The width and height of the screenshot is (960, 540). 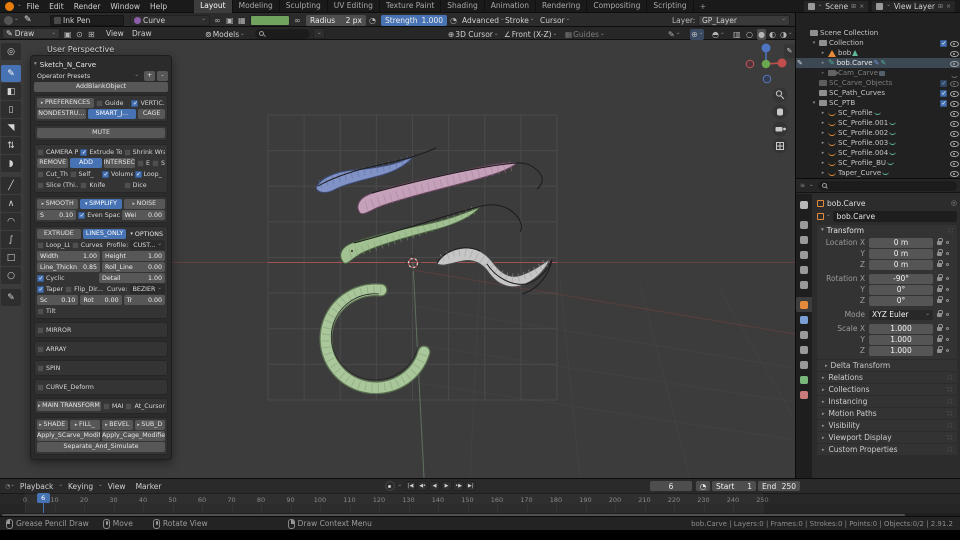 What do you see at coordinates (718, 34) in the screenshot?
I see `overlays-toggle-icon: ◓ ⌄` at bounding box center [718, 34].